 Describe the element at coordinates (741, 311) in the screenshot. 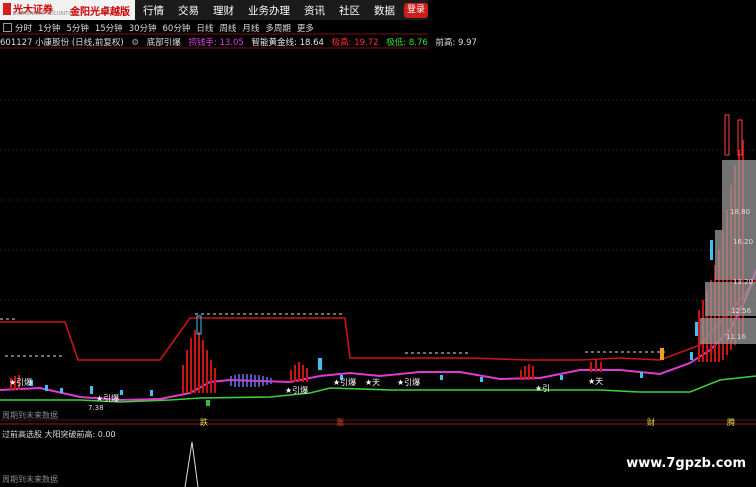

I see `price-label: 12.56` at that location.